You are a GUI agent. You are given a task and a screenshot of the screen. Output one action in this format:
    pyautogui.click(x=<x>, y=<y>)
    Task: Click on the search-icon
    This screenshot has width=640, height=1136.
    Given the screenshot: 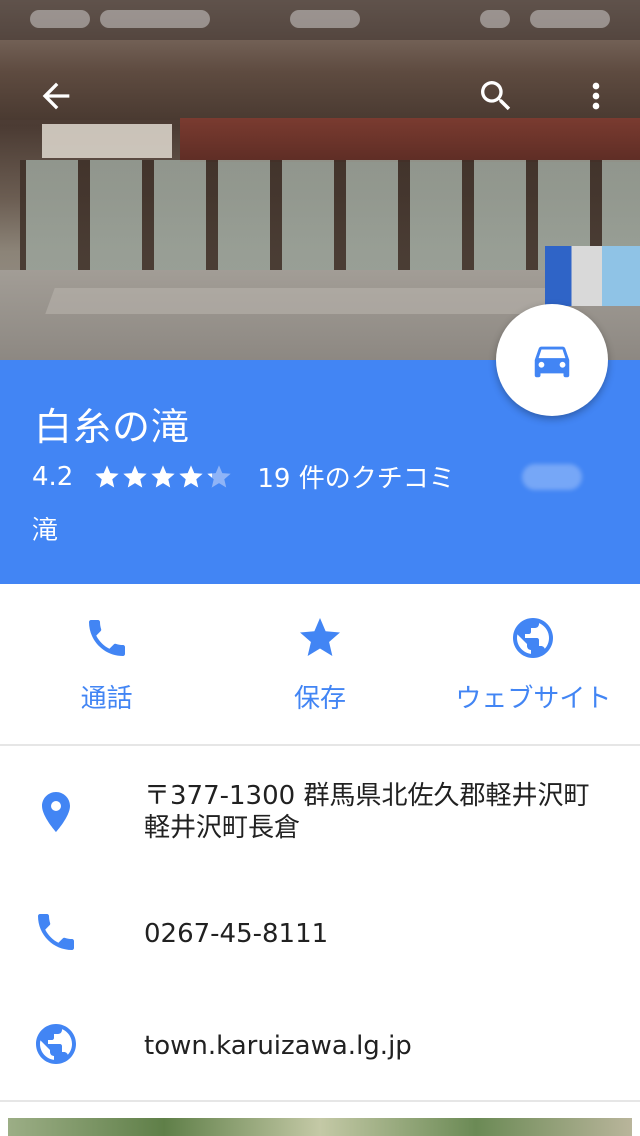 What is the action you would take?
    pyautogui.click(x=496, y=96)
    